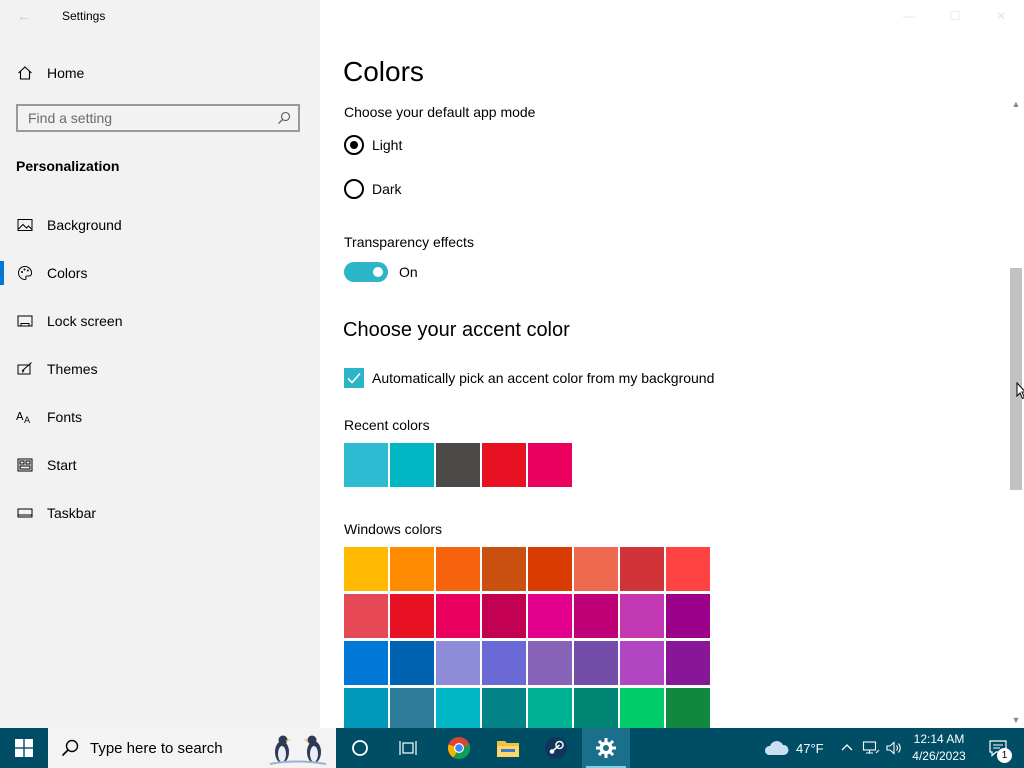 The image size is (1024, 768). I want to click on steam-taskbar-button, so click(556, 748).